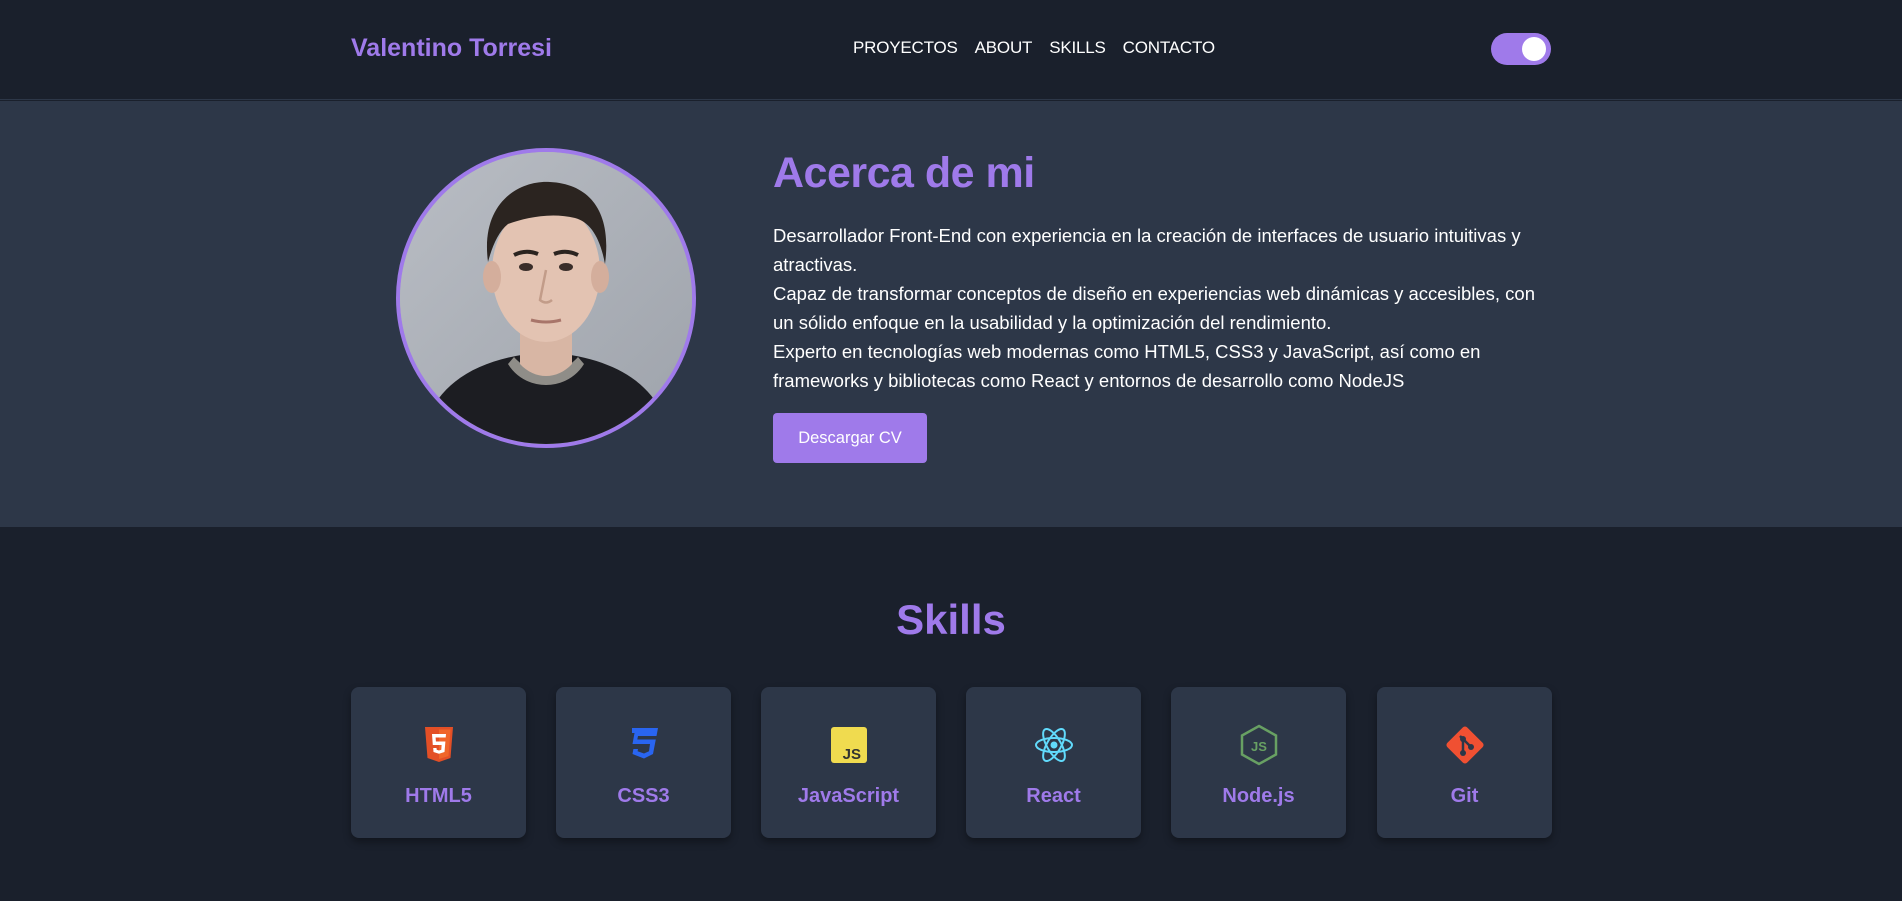 Image resolution: width=1902 pixels, height=901 pixels. Describe the element at coordinates (951, 619) in the screenshot. I see `skills-title: Skills` at that location.